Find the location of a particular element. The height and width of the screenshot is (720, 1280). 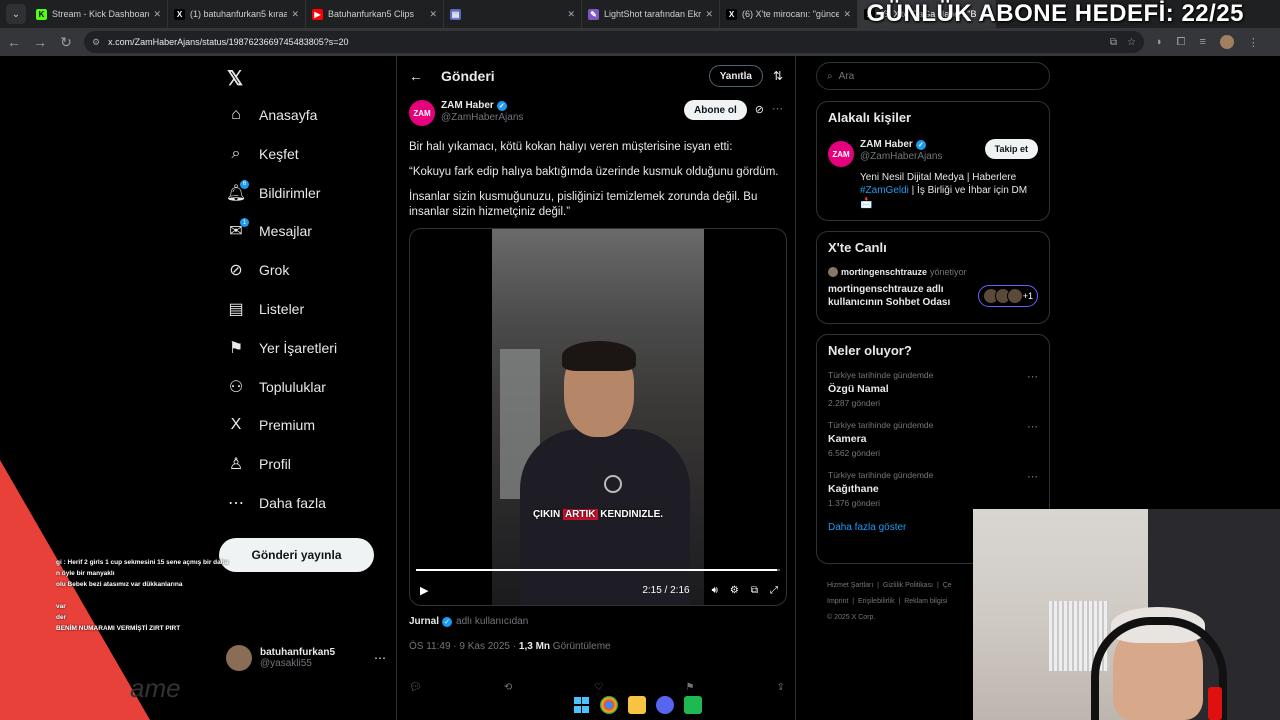

reply-icon: 💬︎ is located at coordinates (415, 687).